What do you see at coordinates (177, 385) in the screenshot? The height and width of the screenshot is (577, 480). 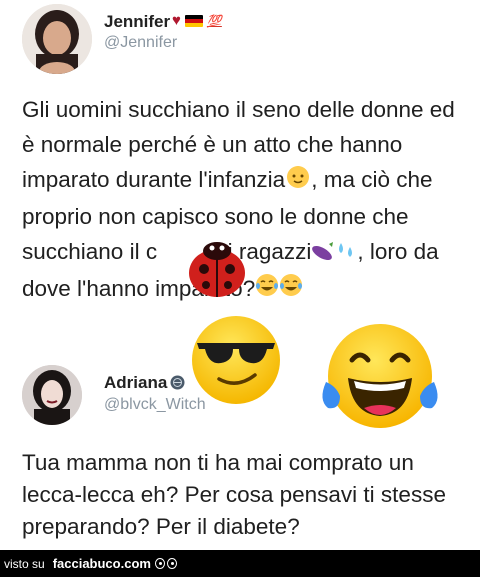 I see `globe-badge-icon` at bounding box center [177, 385].